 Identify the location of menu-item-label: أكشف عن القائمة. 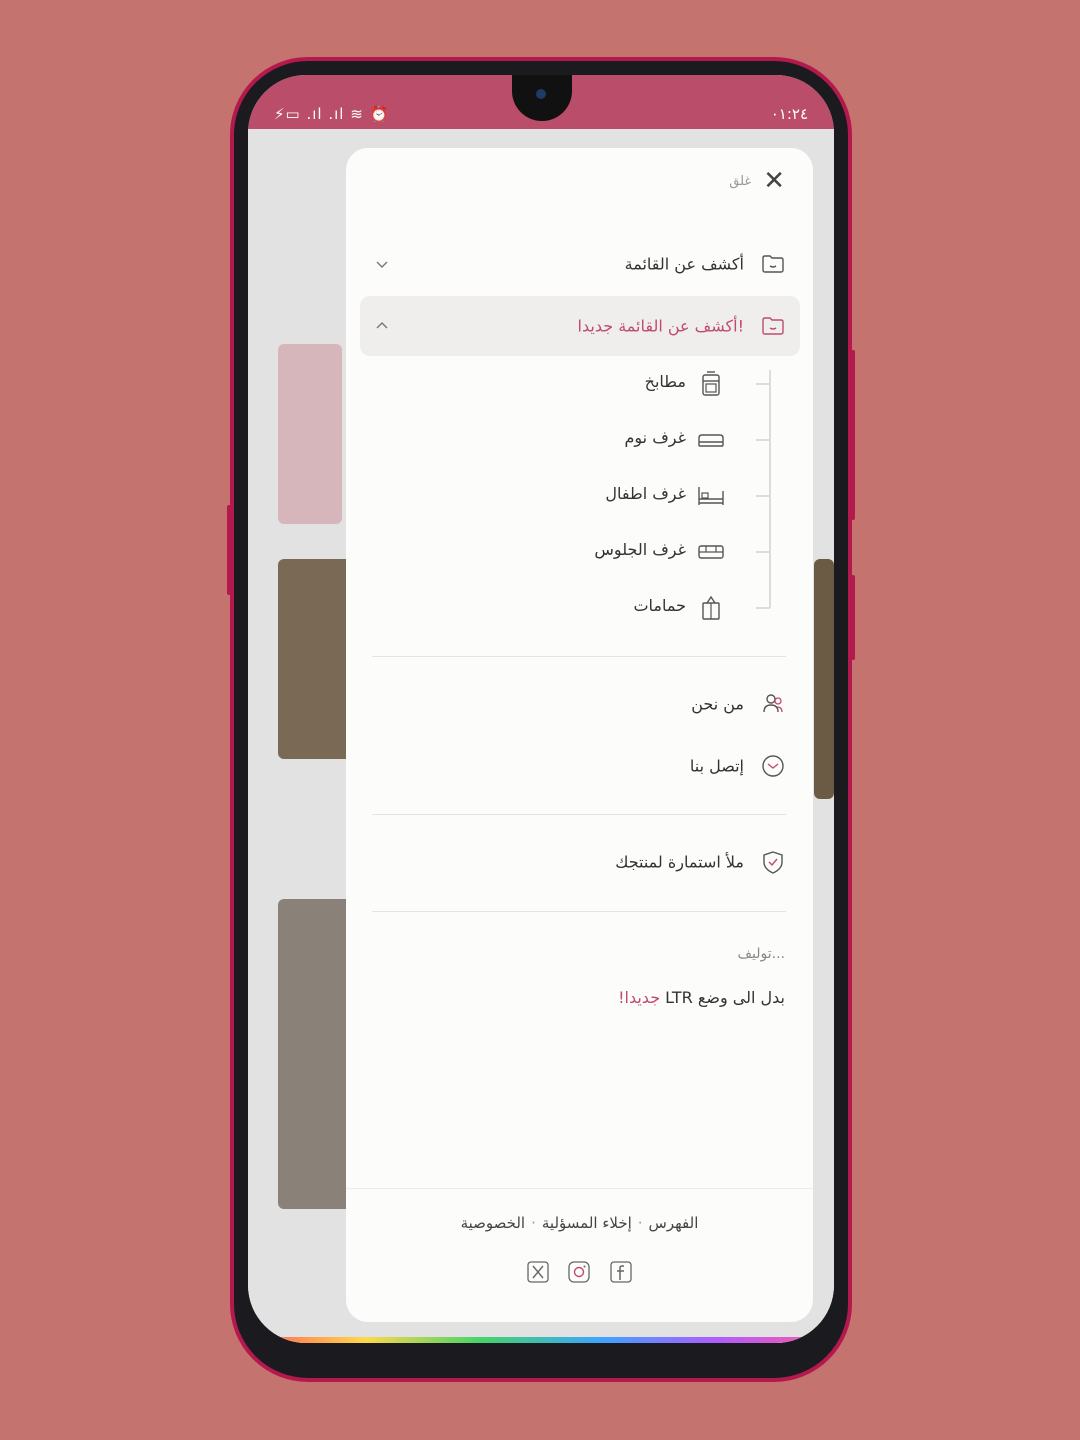
(684, 264).